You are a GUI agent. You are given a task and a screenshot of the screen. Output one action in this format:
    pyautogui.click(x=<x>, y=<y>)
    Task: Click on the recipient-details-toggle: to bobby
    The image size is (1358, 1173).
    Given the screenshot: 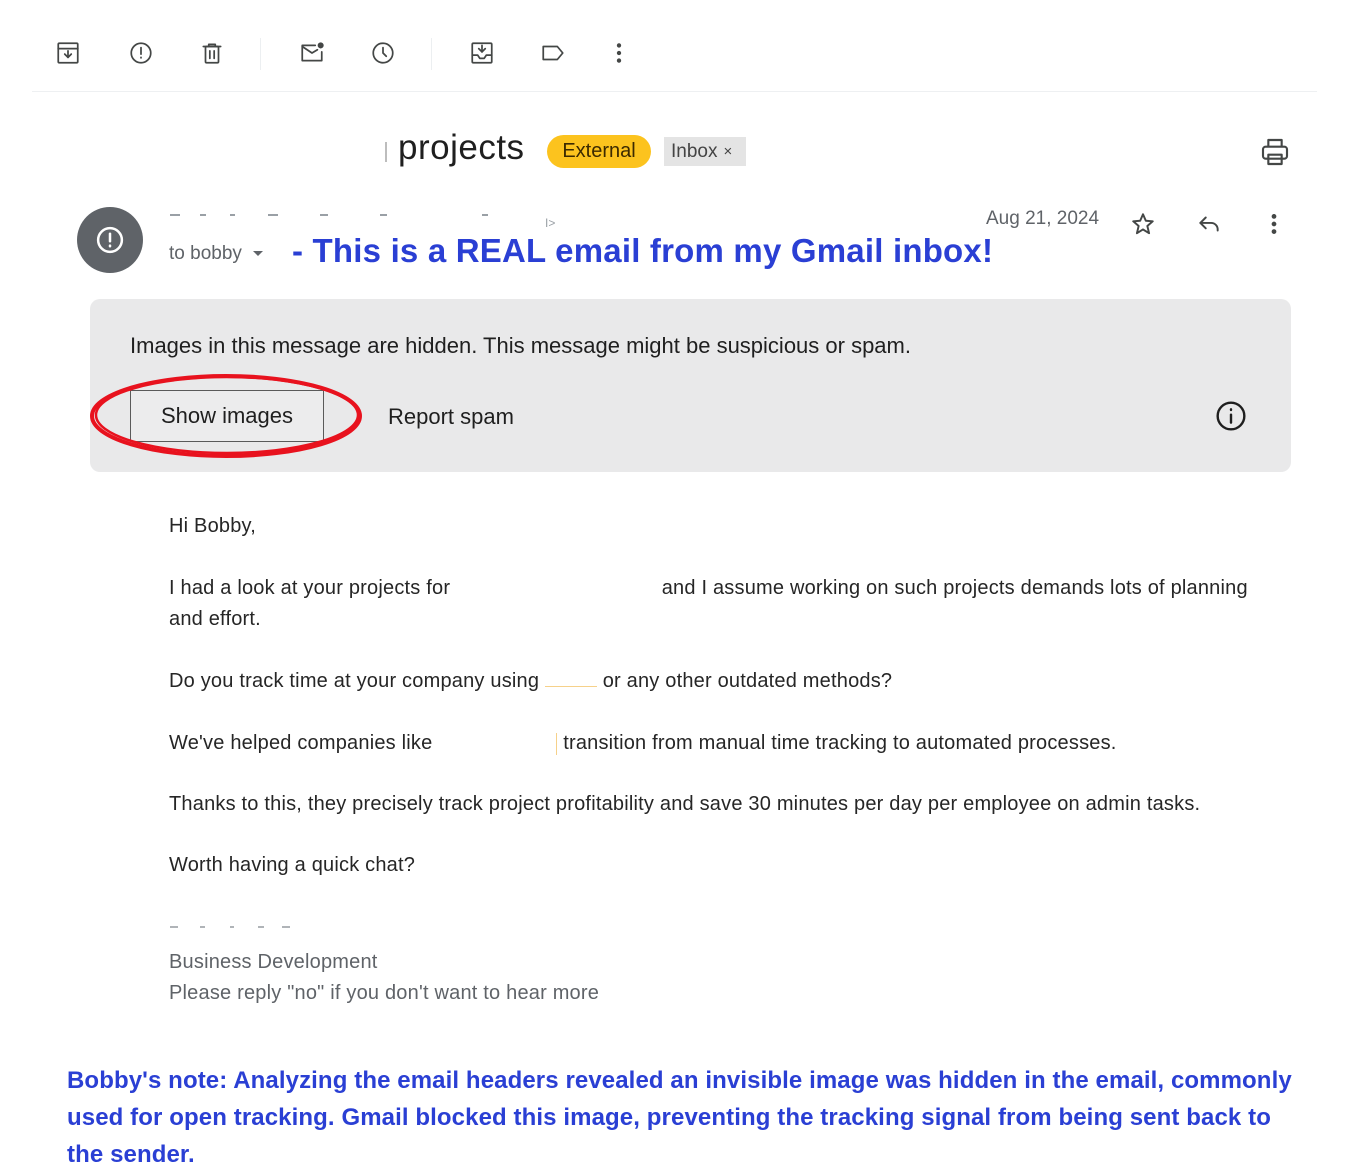 What is the action you would take?
    pyautogui.click(x=216, y=254)
    